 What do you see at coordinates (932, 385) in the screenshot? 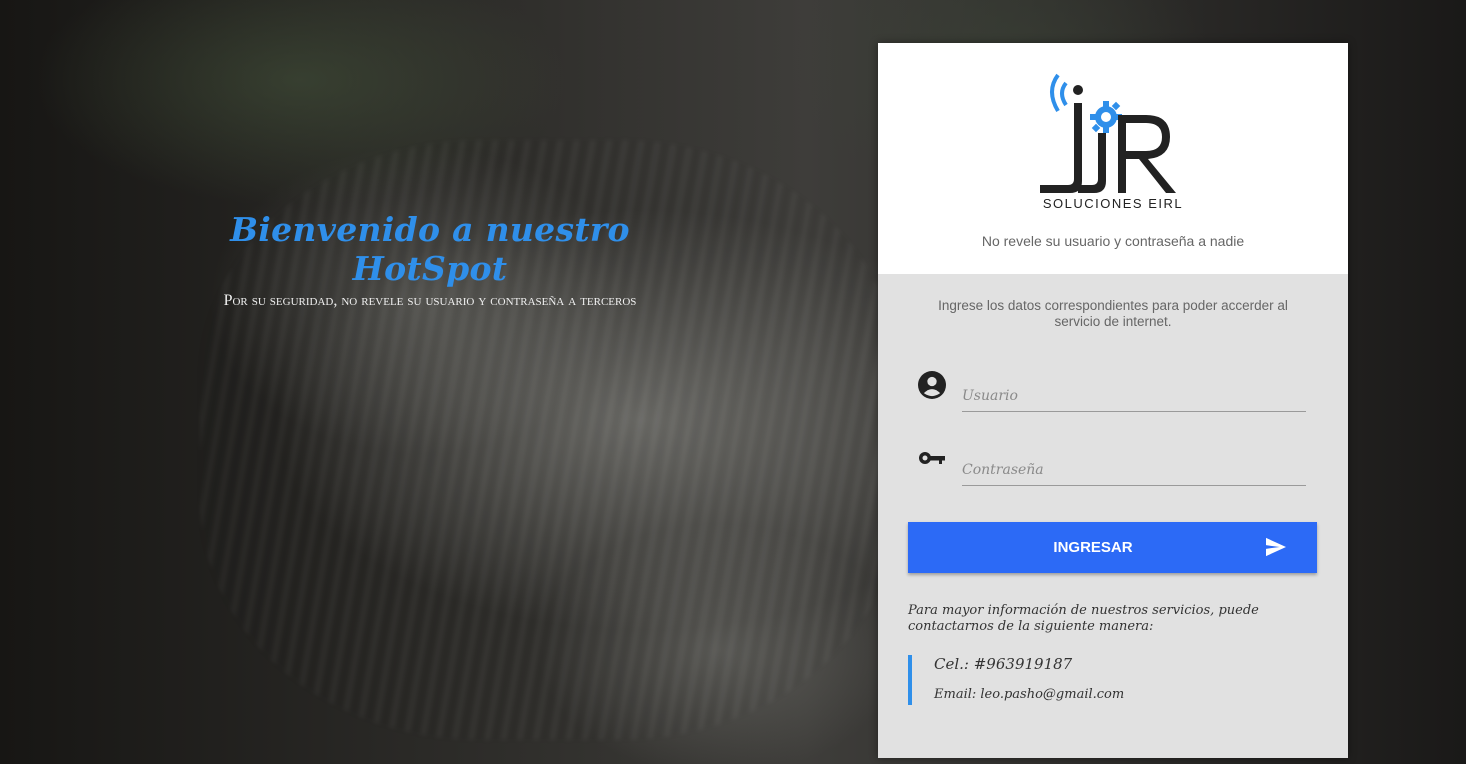
I see `account-circle-icon` at bounding box center [932, 385].